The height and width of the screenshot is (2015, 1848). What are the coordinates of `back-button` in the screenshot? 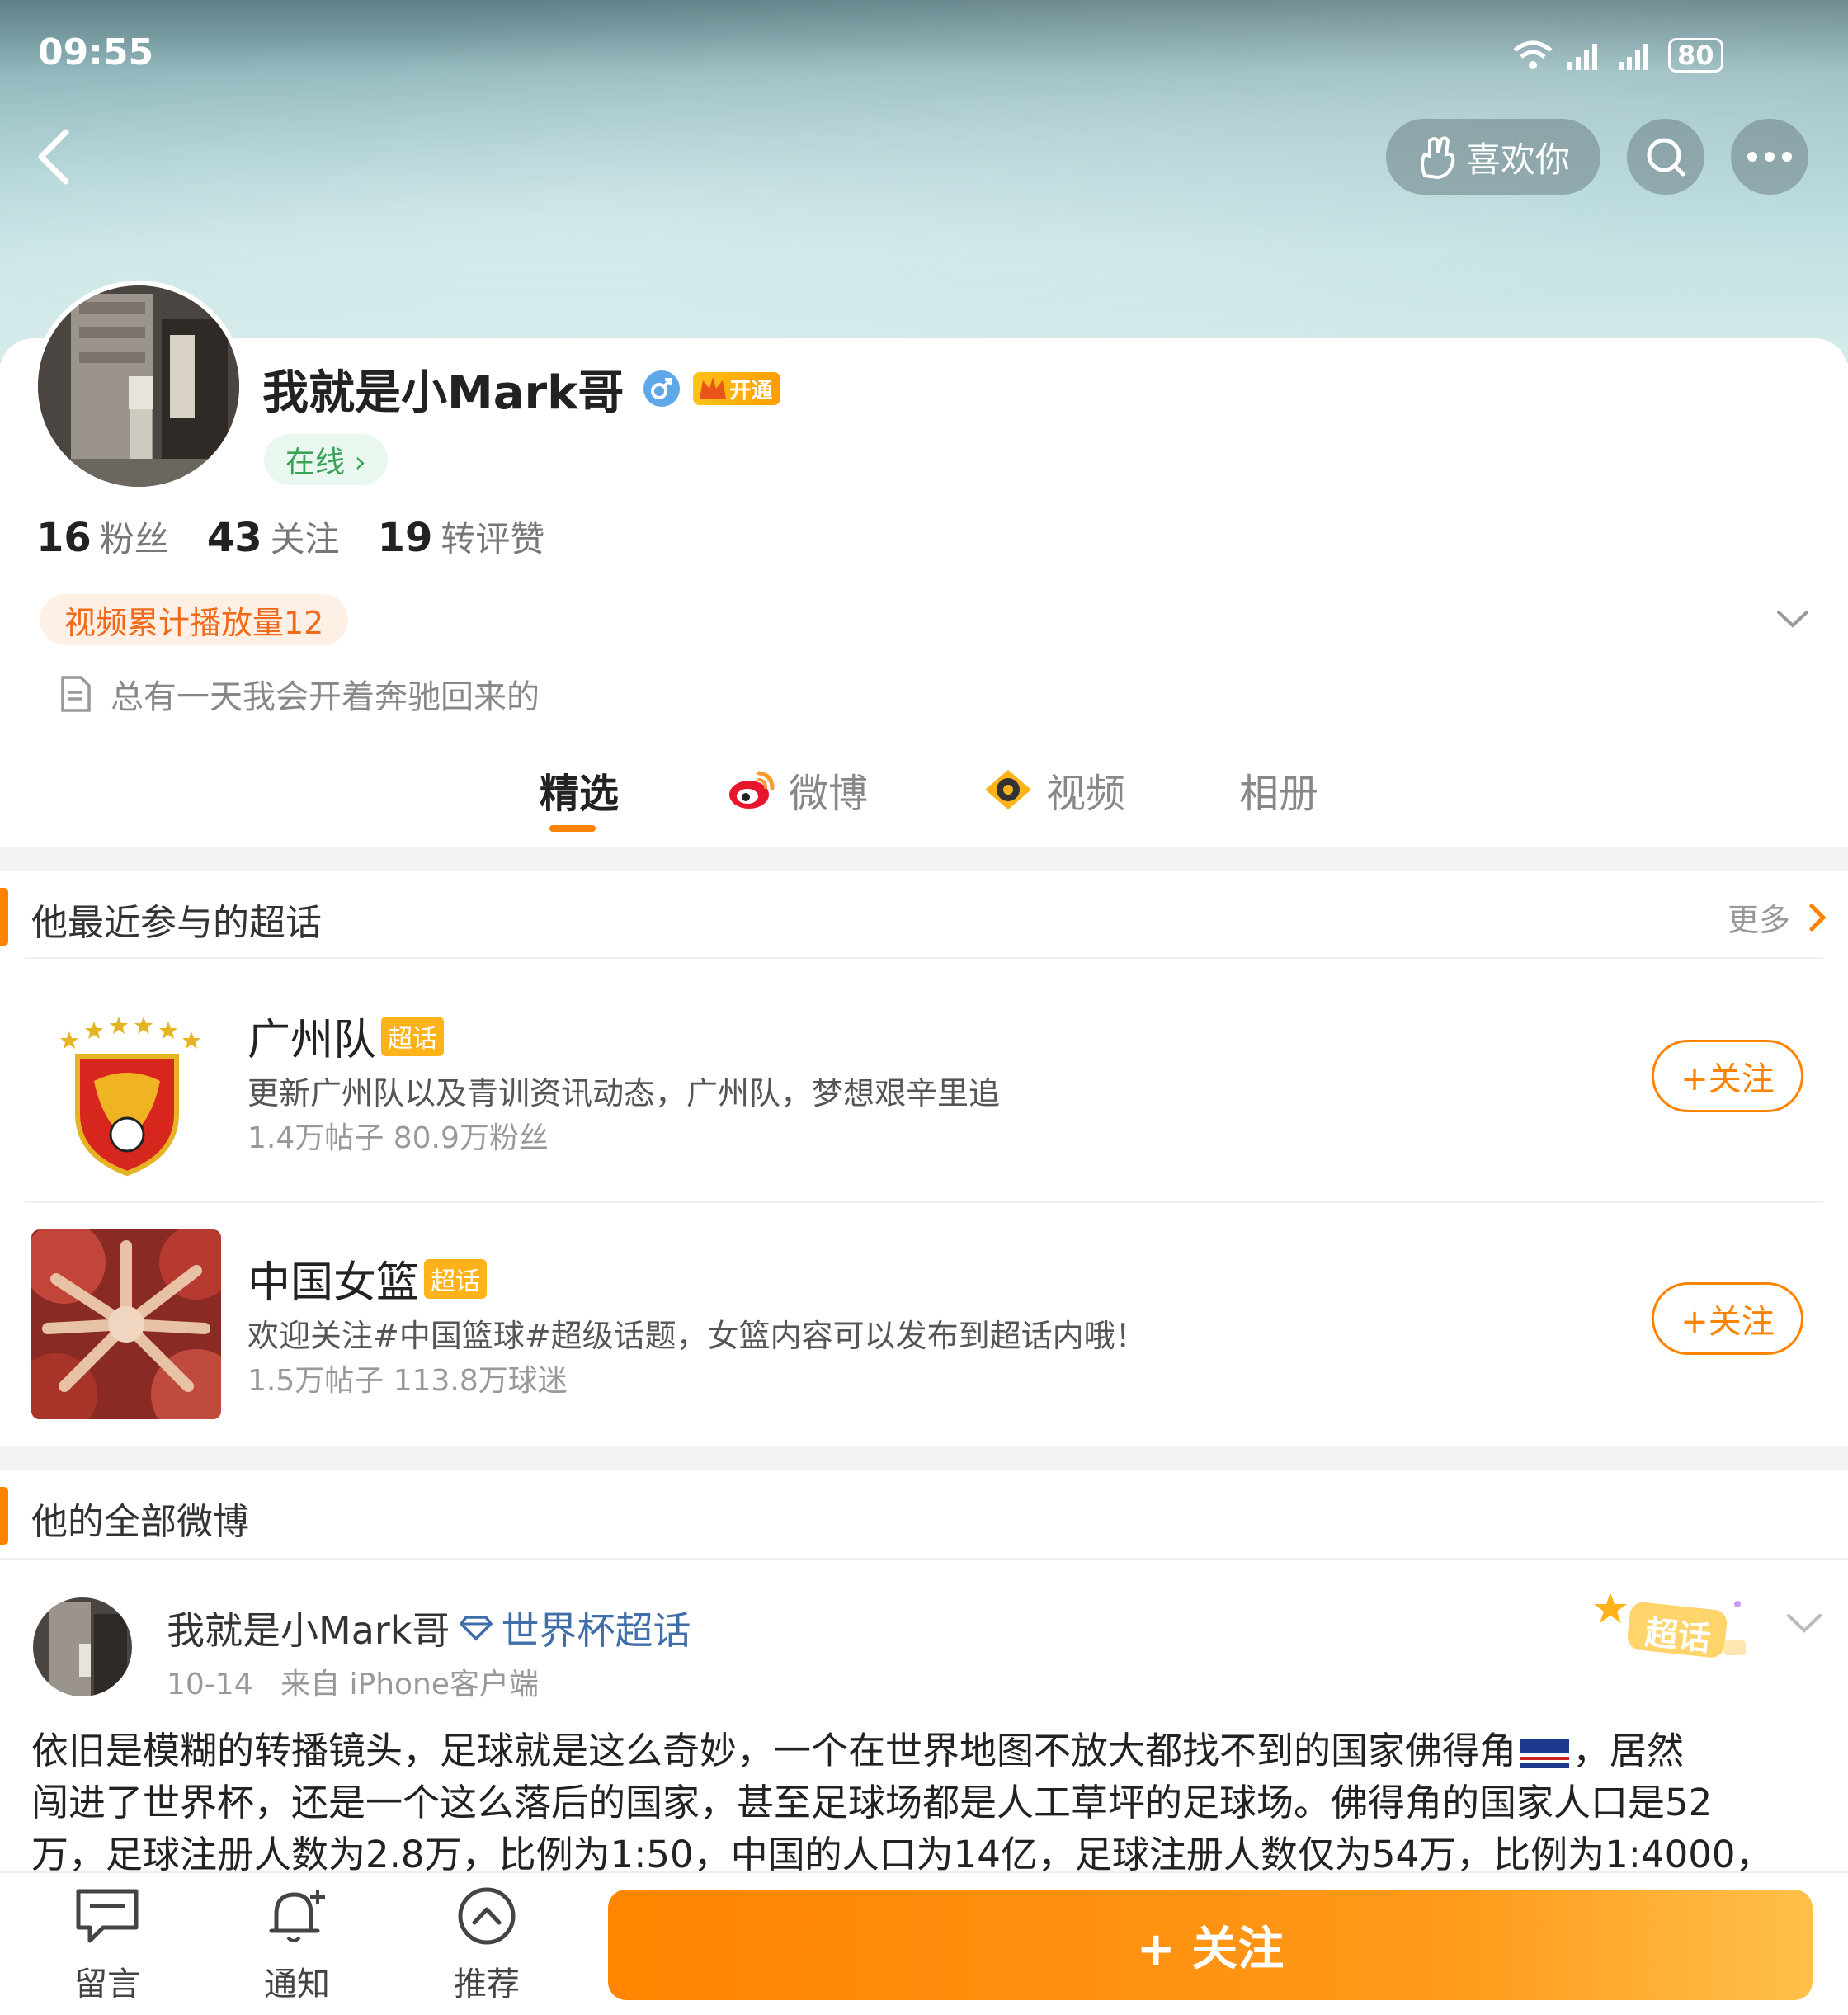 It's located at (54, 157).